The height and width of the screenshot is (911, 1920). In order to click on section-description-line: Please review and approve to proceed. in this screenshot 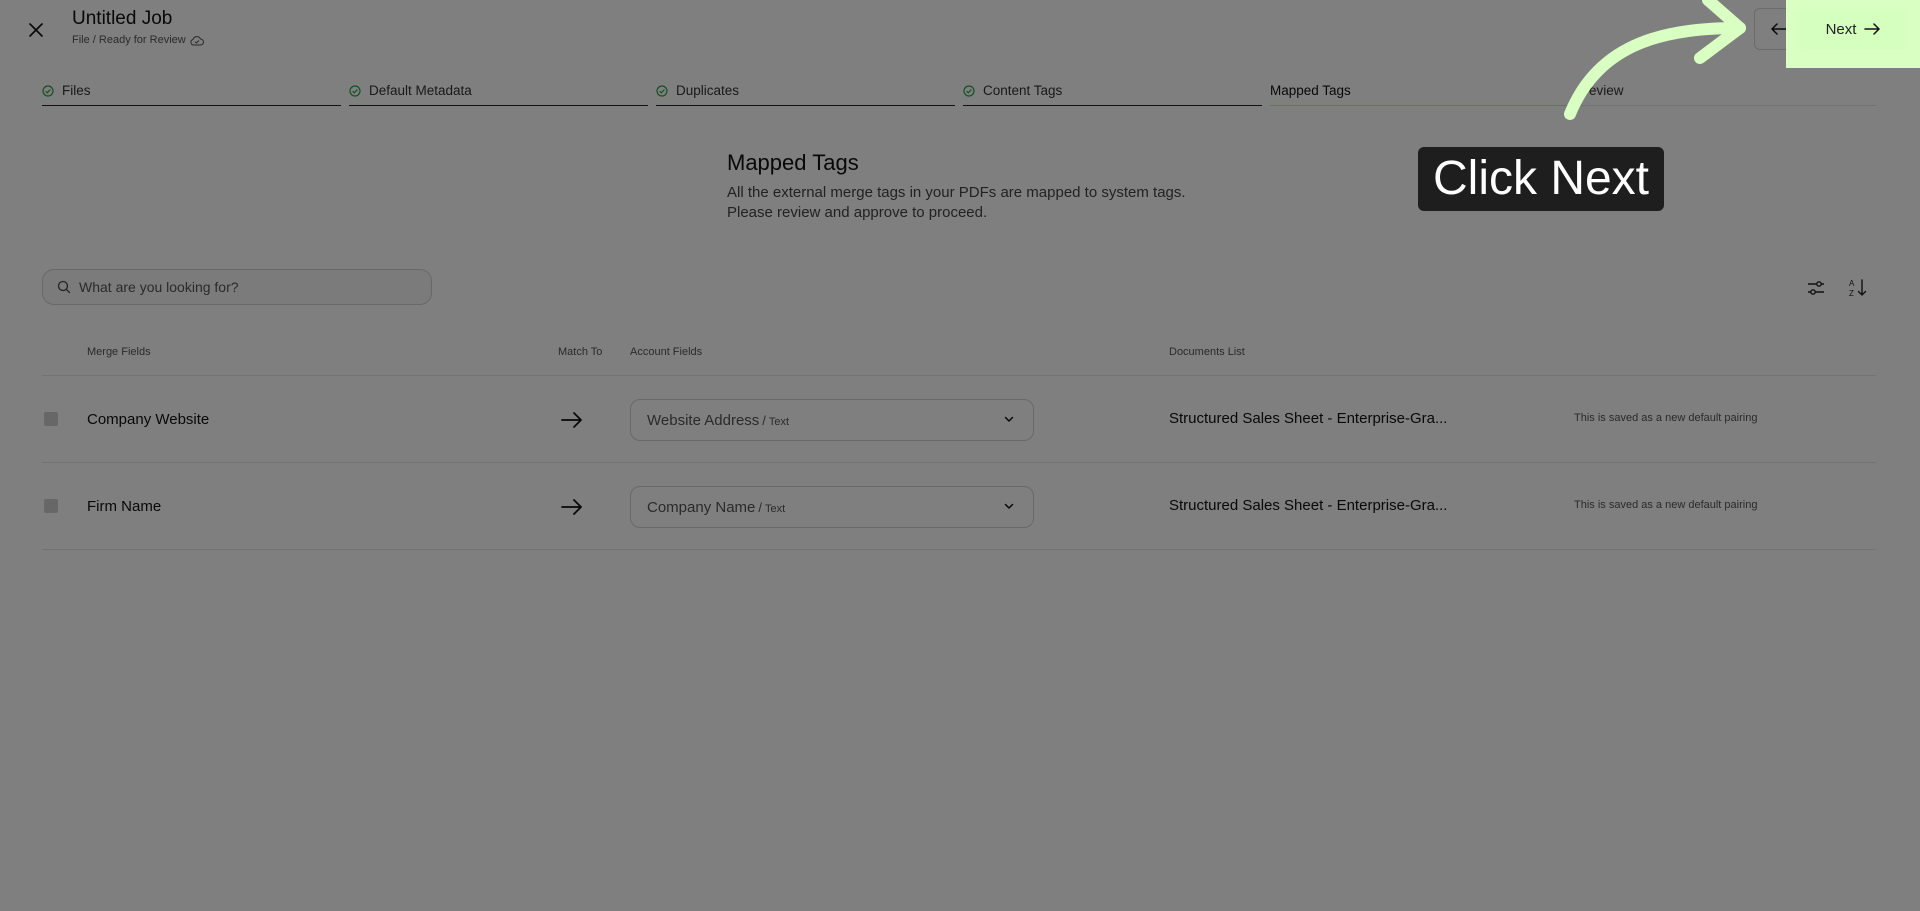, I will do `click(857, 212)`.